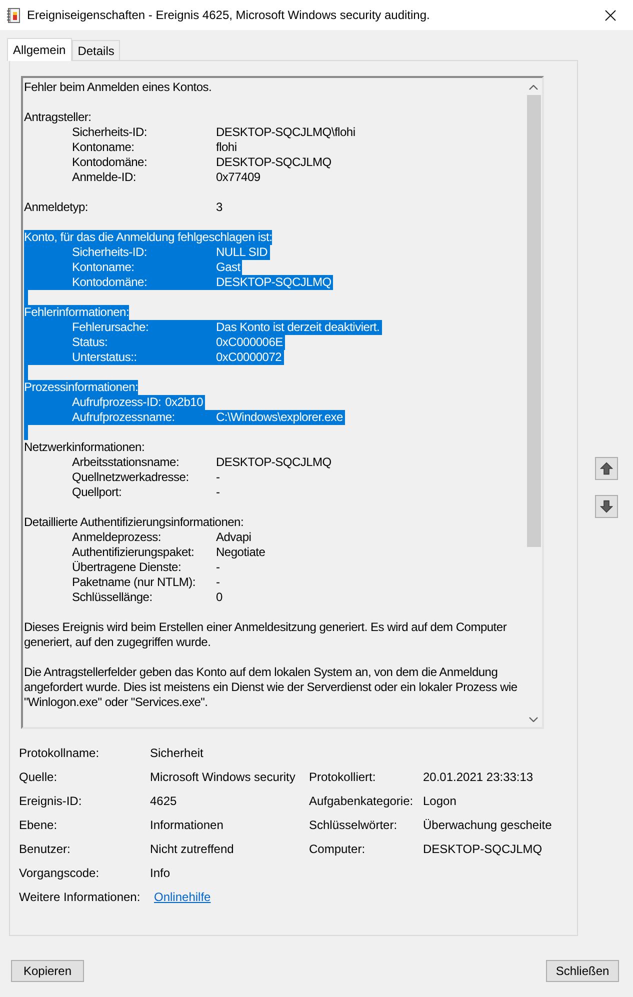 This screenshot has width=633, height=997. Describe the element at coordinates (56, 207) in the screenshot. I see `field-label: Anmeldetyp:` at that location.